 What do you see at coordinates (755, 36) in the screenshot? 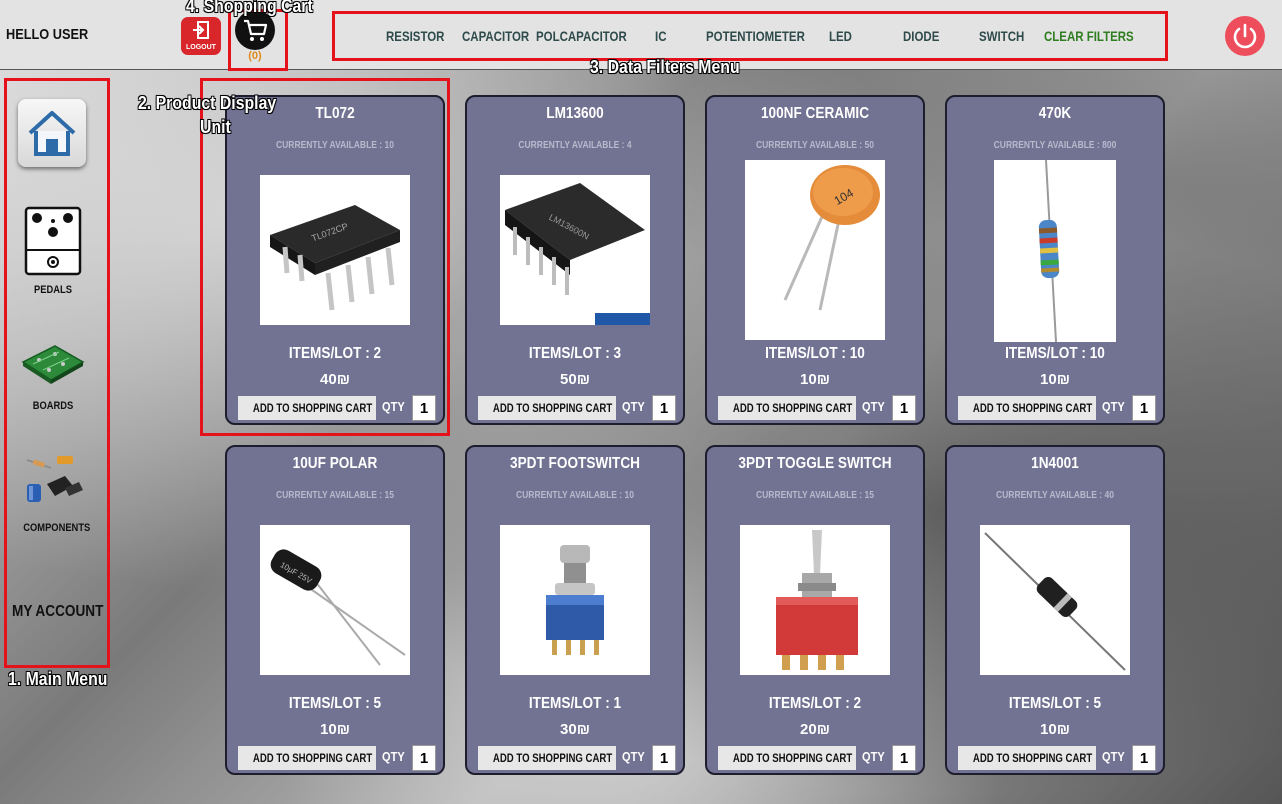
I see `filter-potentiometer: POTENTIOMETER` at bounding box center [755, 36].